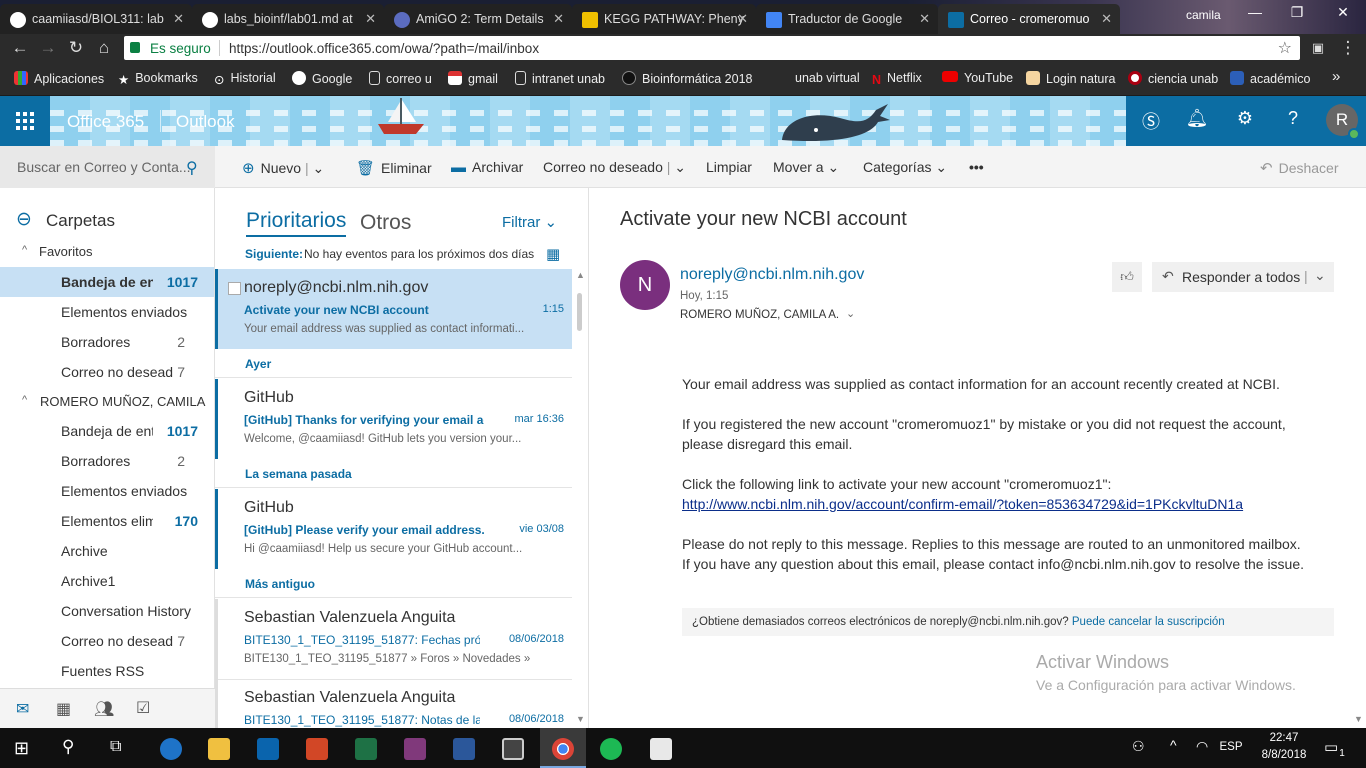 Image resolution: width=1366 pixels, height=768 pixels. I want to click on scroll-up-icon: ▲, so click(580, 275).